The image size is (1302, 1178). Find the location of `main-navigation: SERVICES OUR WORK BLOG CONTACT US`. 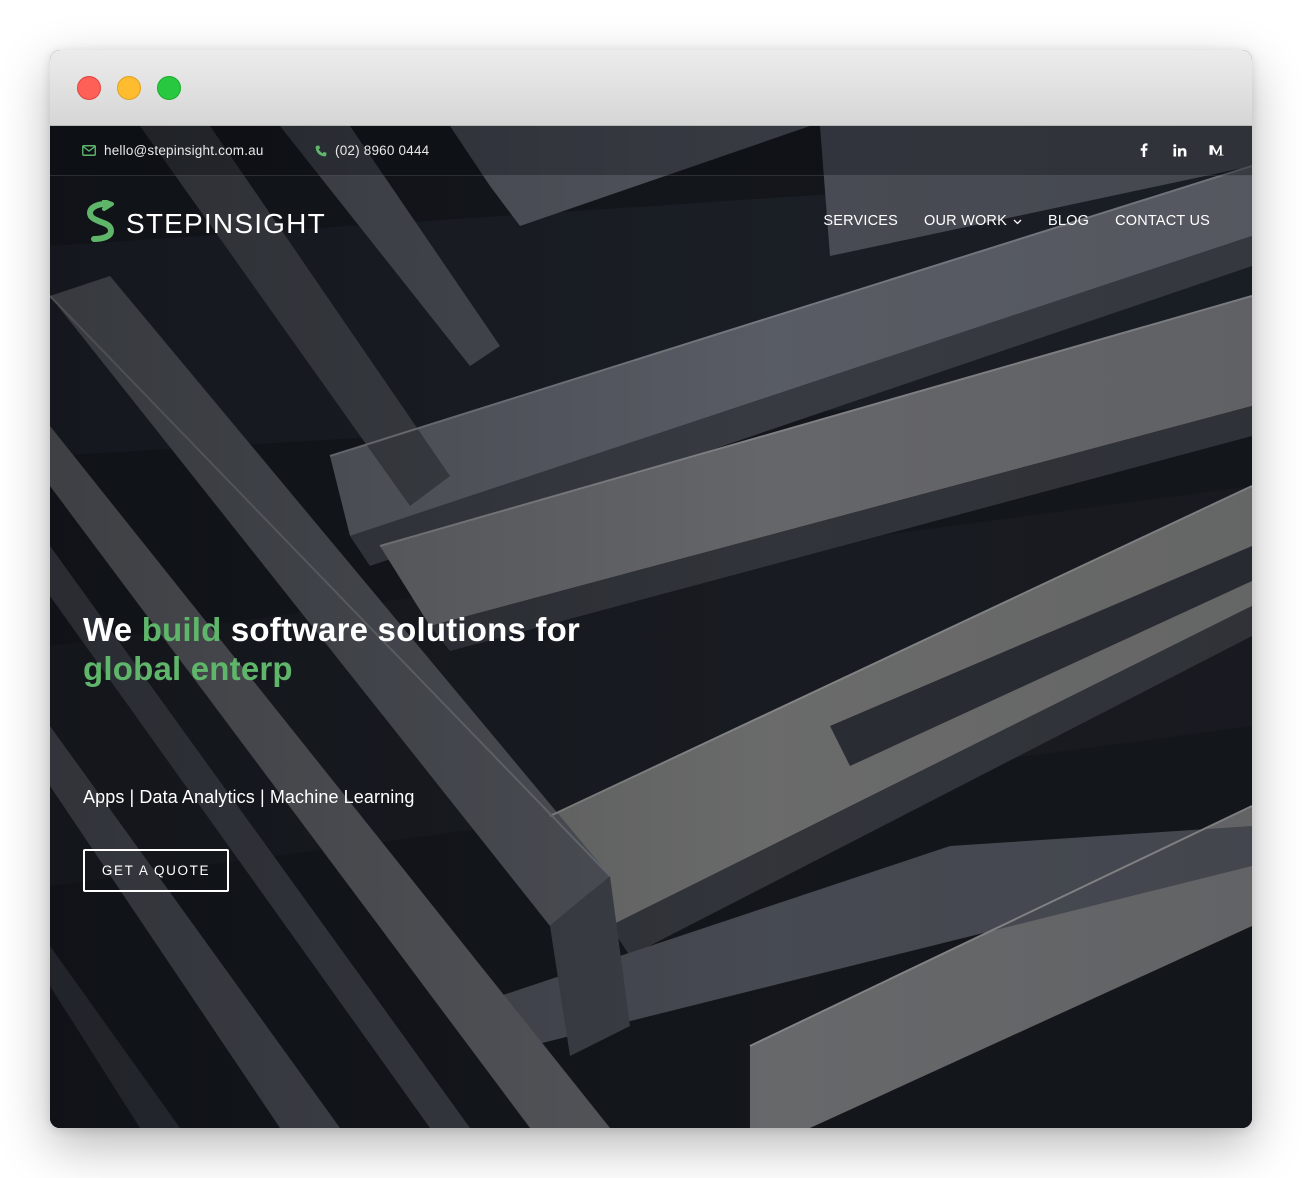

main-navigation: SERVICES OUR WORK BLOG CONTACT US is located at coordinates (1016, 221).